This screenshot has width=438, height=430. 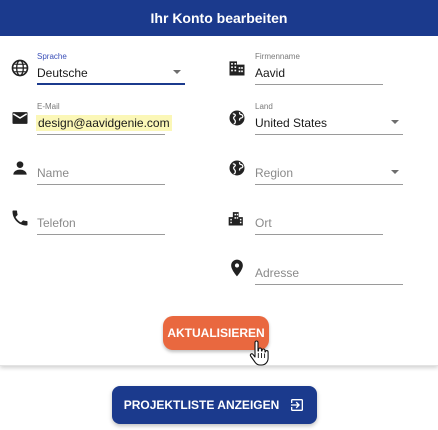 What do you see at coordinates (237, 218) in the screenshot?
I see `city-icon` at bounding box center [237, 218].